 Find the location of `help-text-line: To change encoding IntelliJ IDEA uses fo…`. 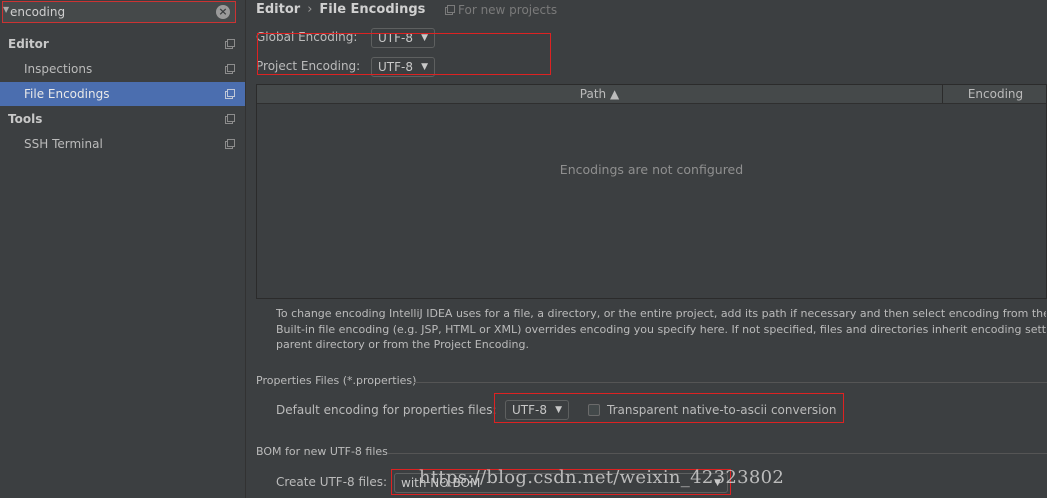

help-text-line: To change encoding IntelliJ IDEA uses fo… is located at coordinates (661, 313).